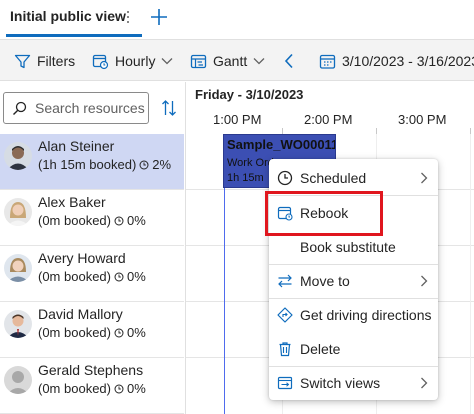 The height and width of the screenshot is (414, 474). I want to click on booking-title: Sample_WO00011, so click(281, 144).